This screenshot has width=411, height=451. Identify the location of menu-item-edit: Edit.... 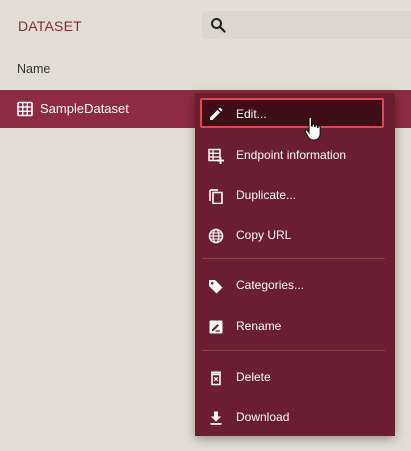
(292, 113).